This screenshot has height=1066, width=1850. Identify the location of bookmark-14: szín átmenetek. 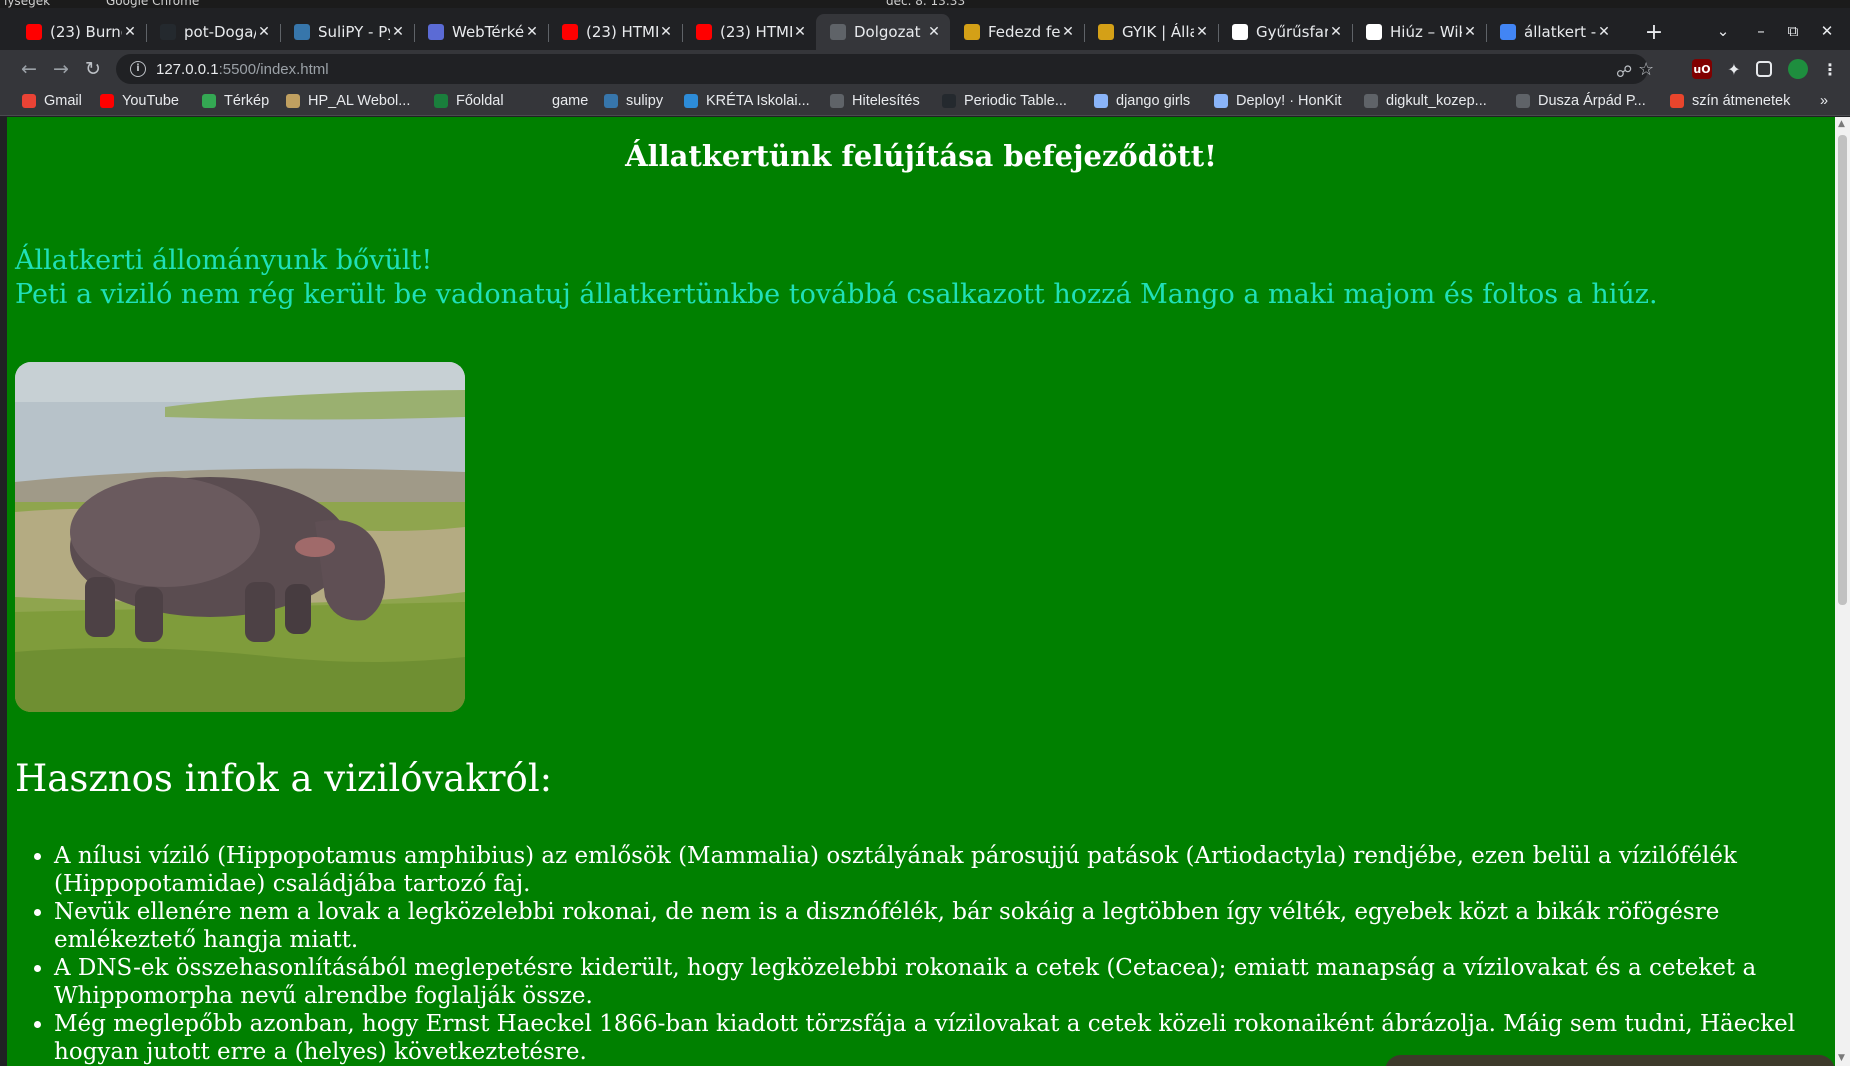
(1730, 101).